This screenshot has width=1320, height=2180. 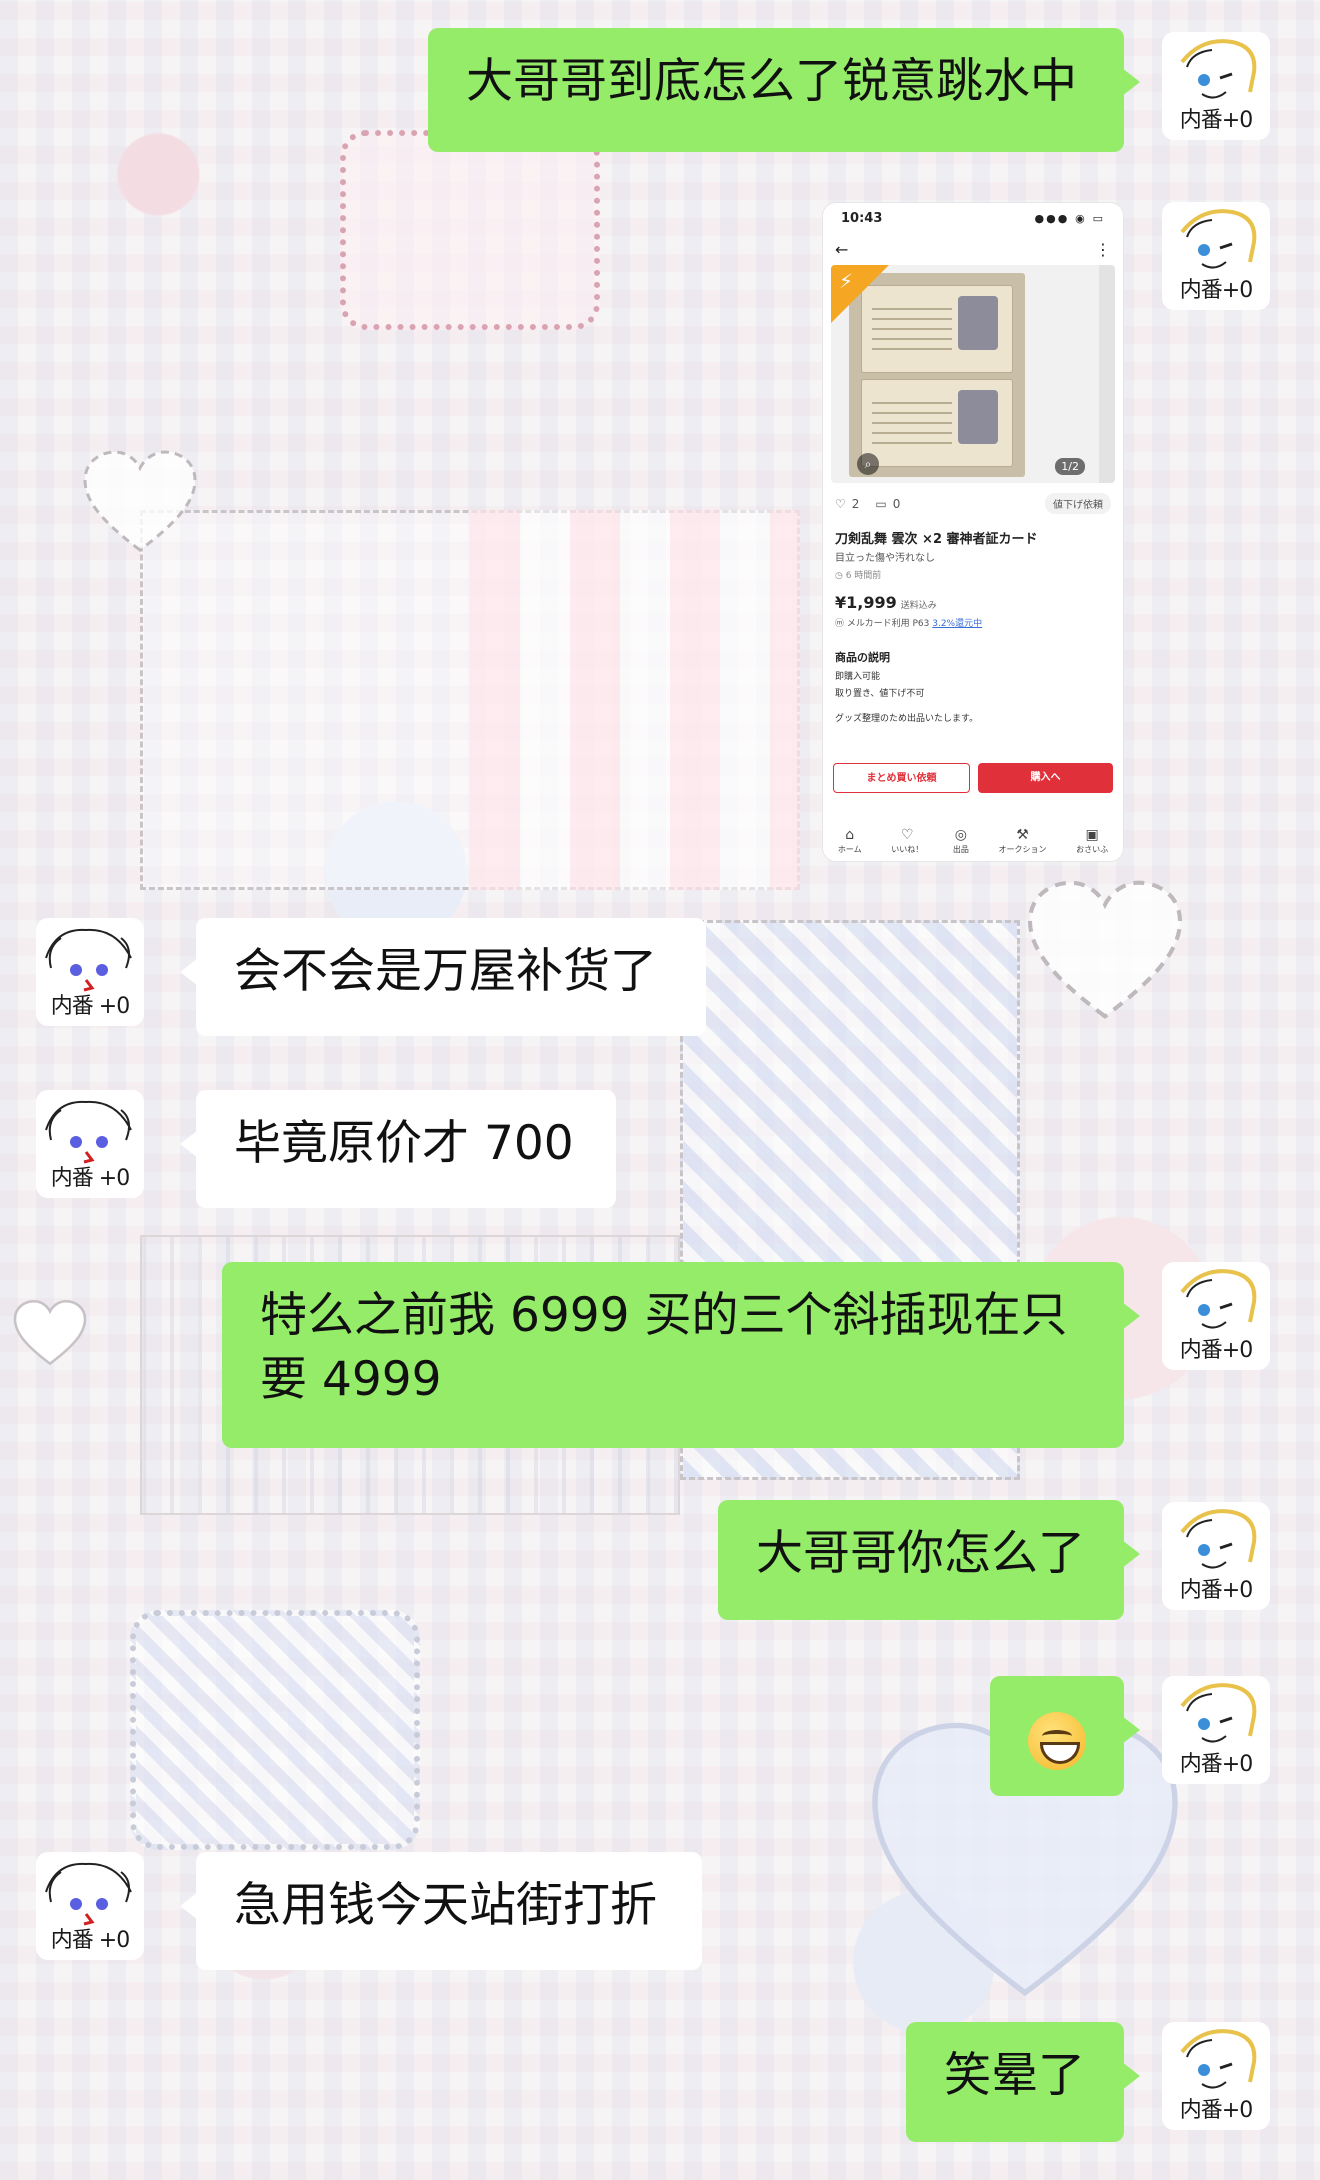 I want to click on message-text: 急用钱今天站街打折, so click(x=445, y=1905).